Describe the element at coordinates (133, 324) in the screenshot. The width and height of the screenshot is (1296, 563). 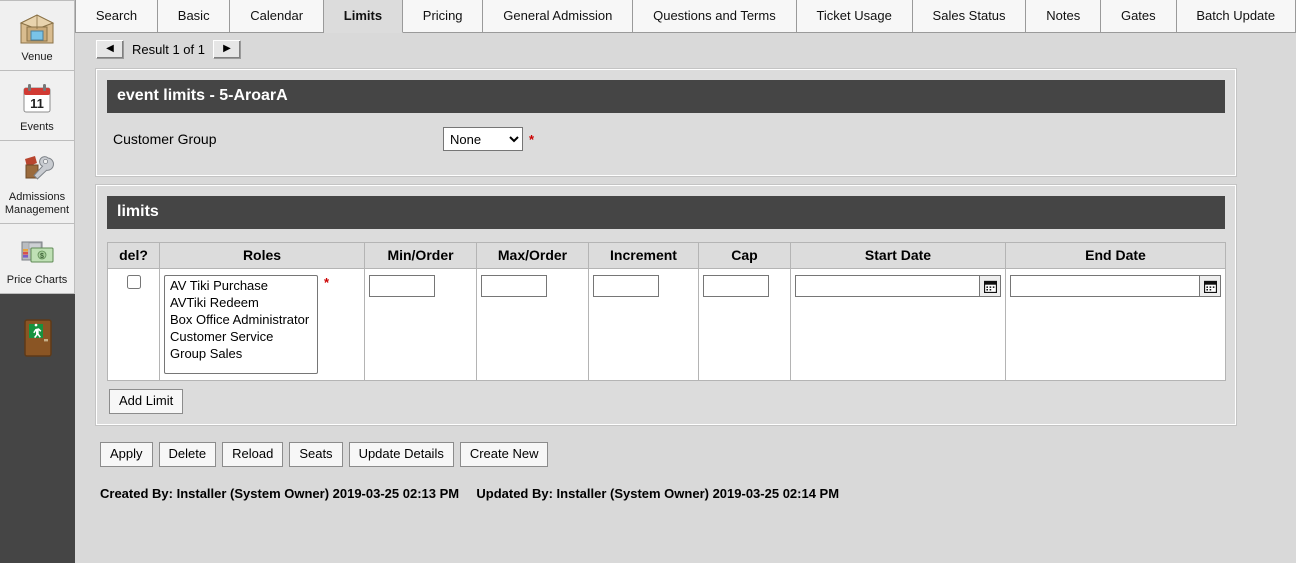
I see `cell-delete` at that location.